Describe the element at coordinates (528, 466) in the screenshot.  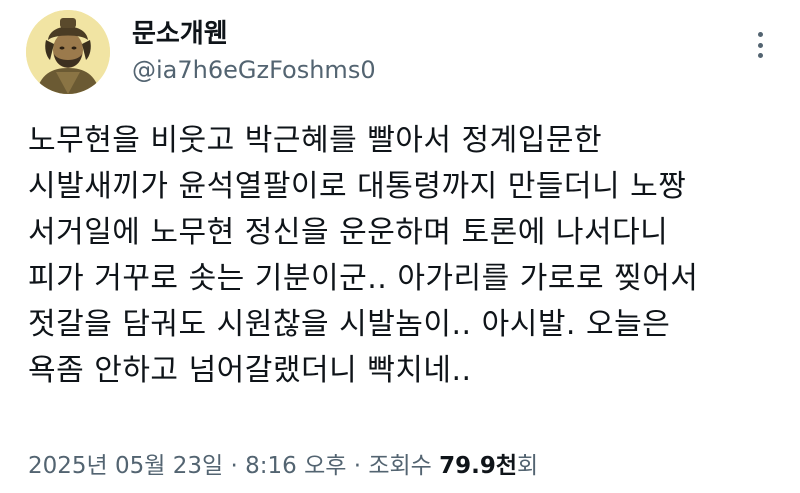
I see `views-suffix: 회` at that location.